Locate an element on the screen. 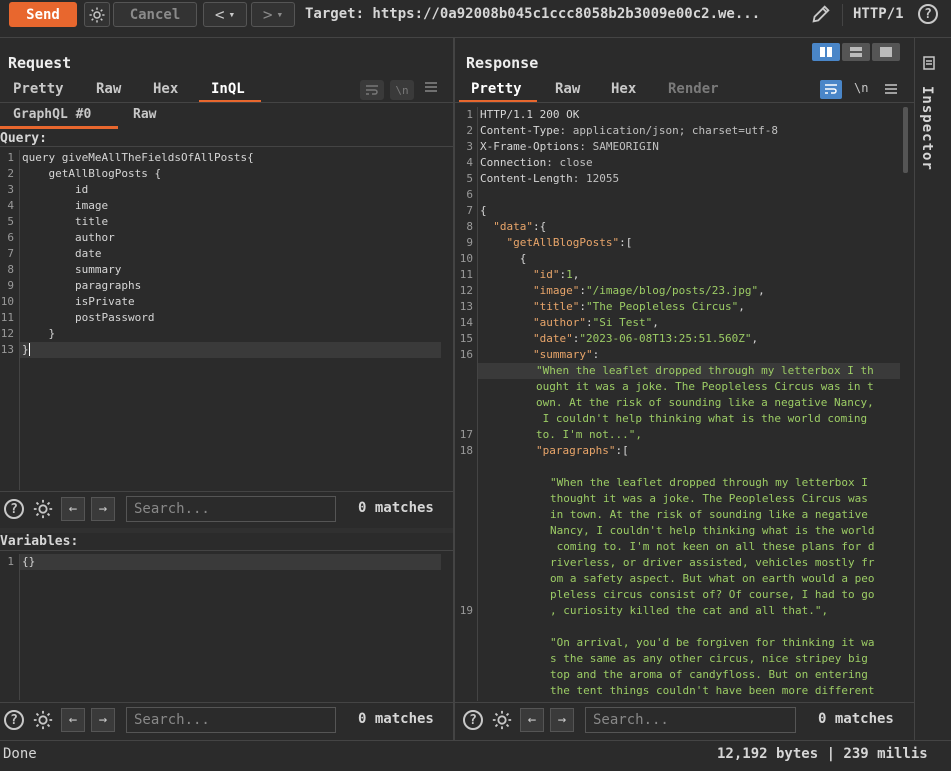 This screenshot has width=951, height=771. pencil-icon is located at coordinates (821, 14).